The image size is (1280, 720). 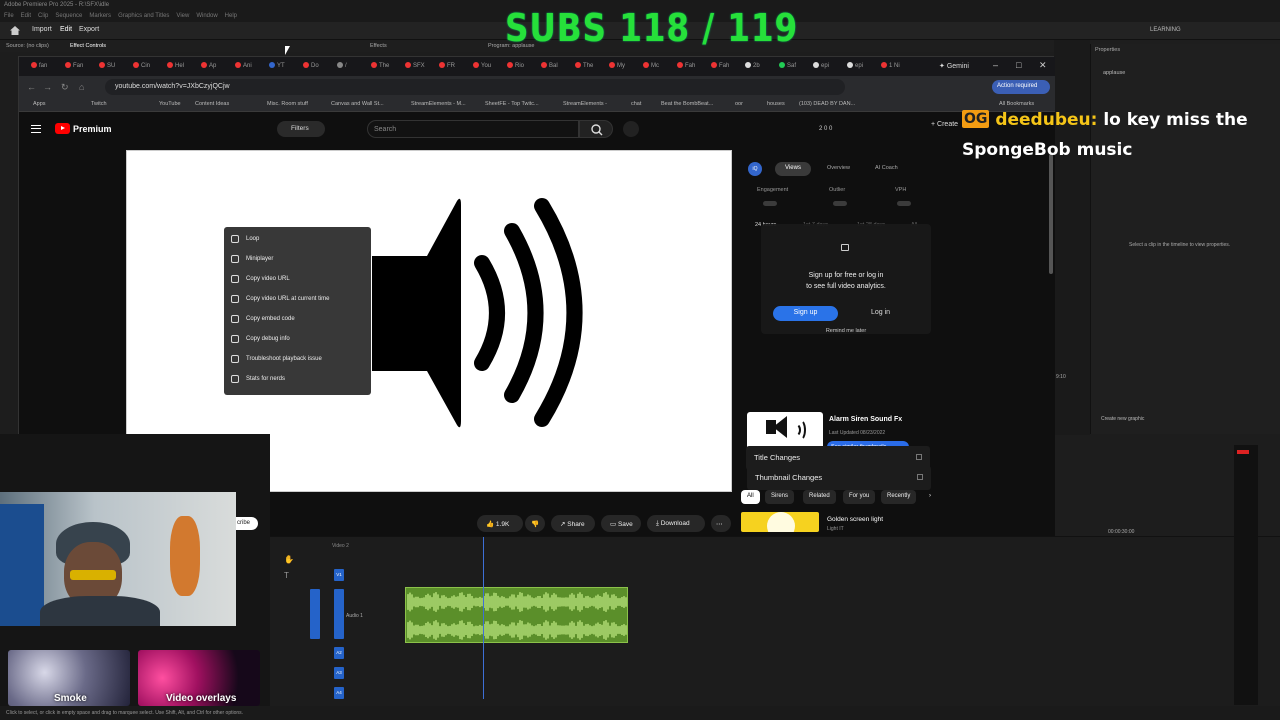 What do you see at coordinates (1051, 214) in the screenshot?
I see `page-scrollbar` at bounding box center [1051, 214].